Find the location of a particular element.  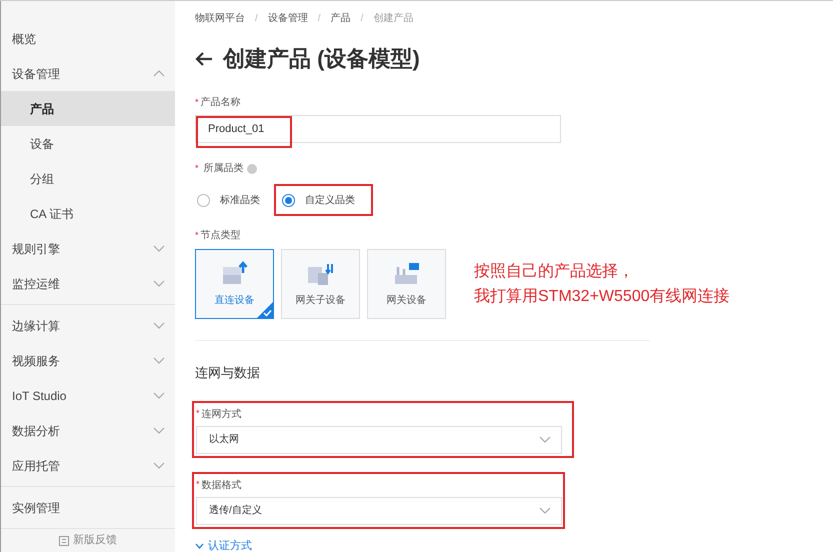

node-type-card: 直连设备 is located at coordinates (234, 284).